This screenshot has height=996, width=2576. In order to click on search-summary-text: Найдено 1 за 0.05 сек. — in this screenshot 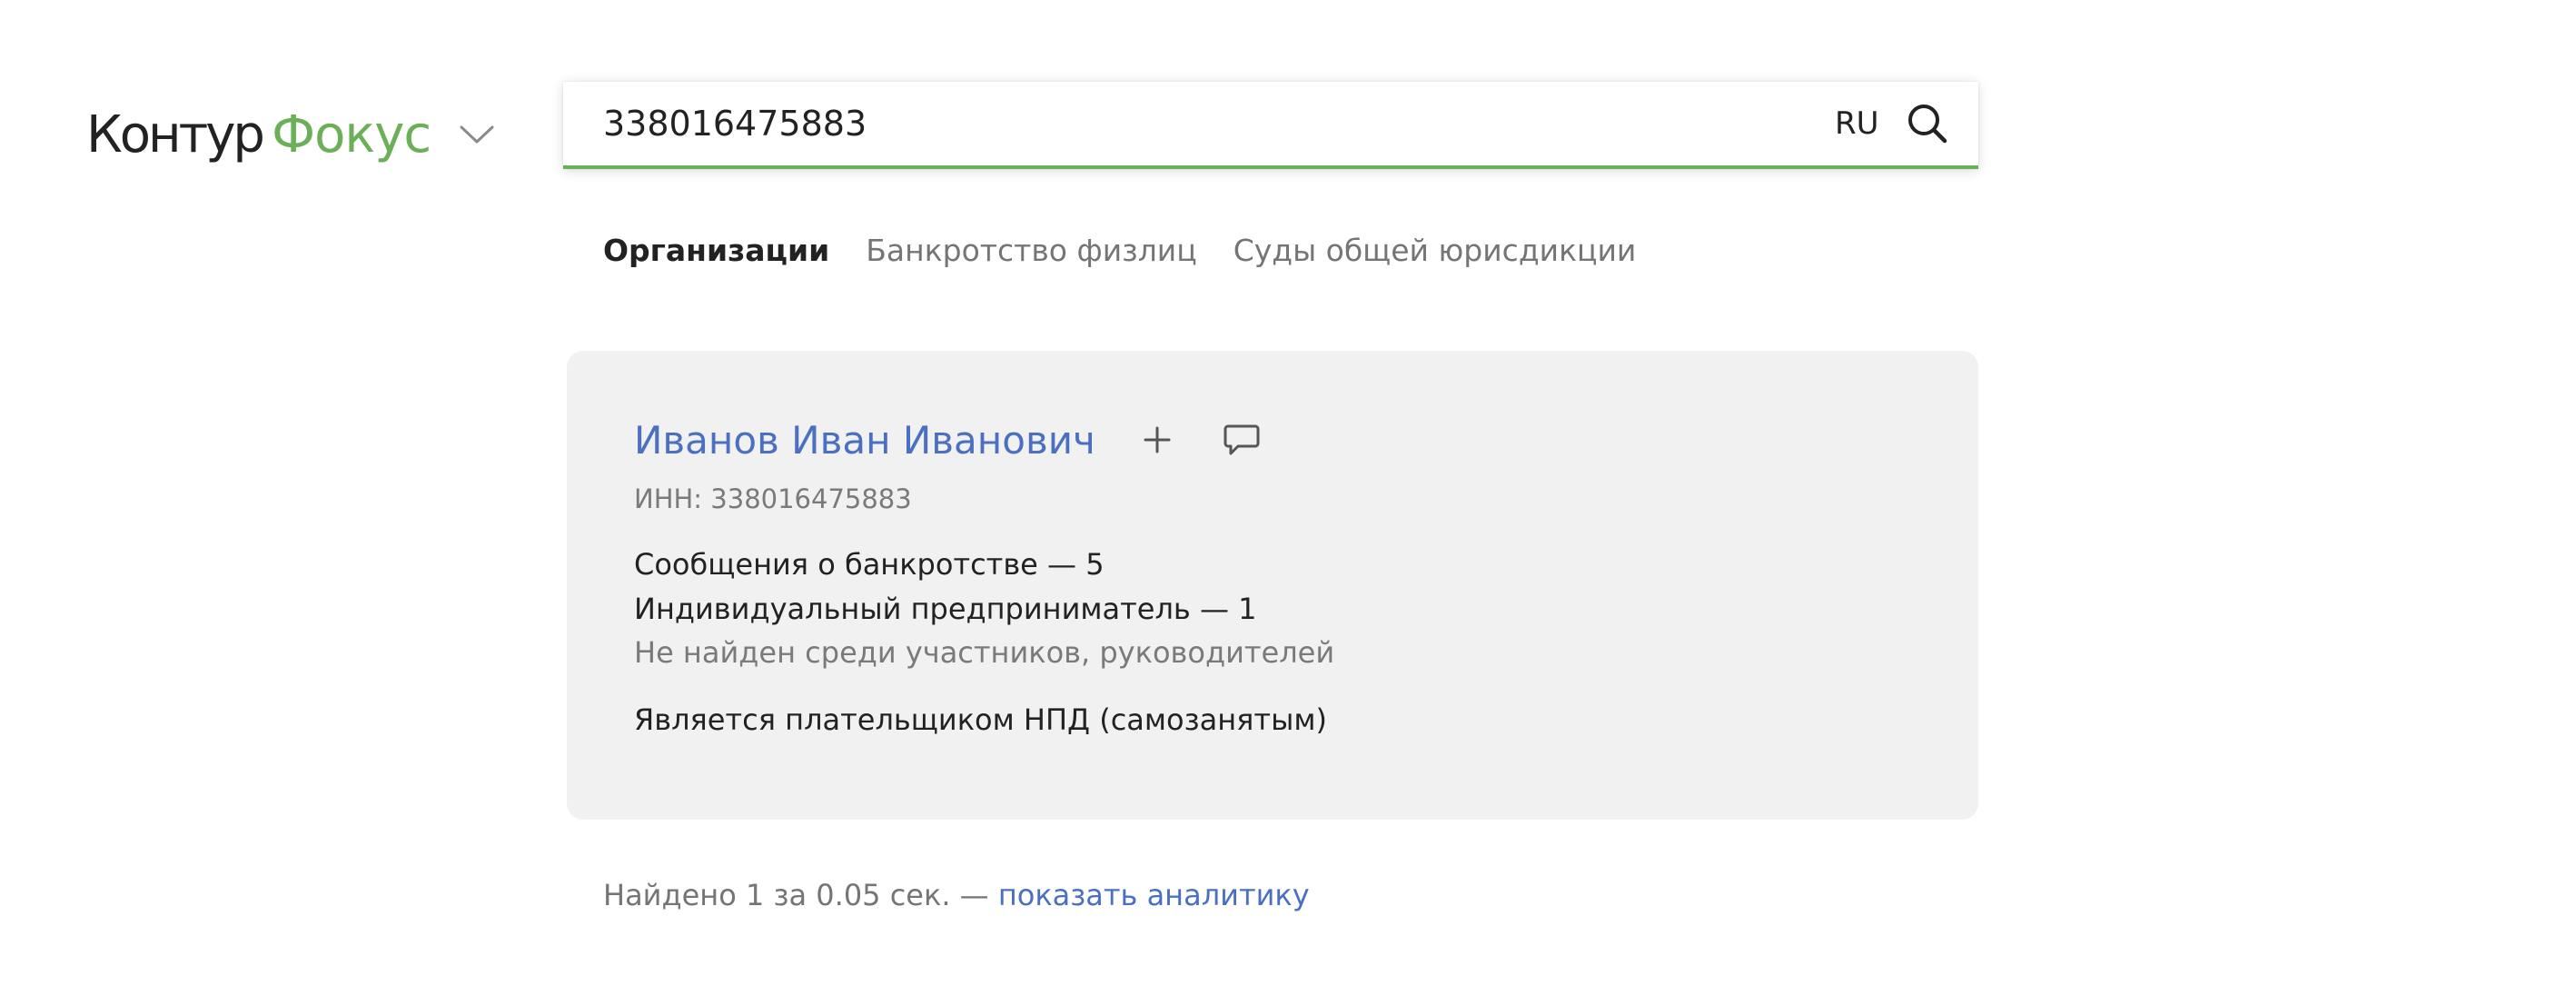, I will do `click(800, 895)`.